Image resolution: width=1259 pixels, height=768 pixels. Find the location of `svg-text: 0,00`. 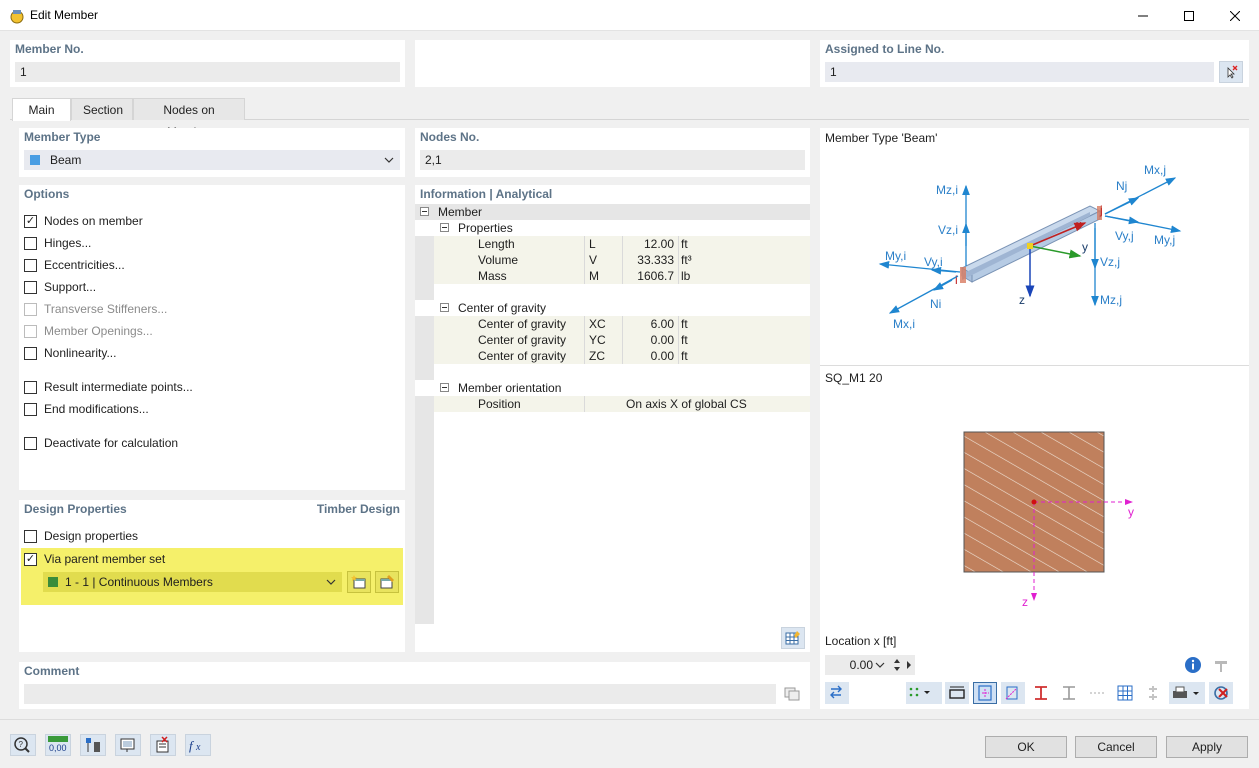

svg-text: 0,00 is located at coordinates (58, 748).